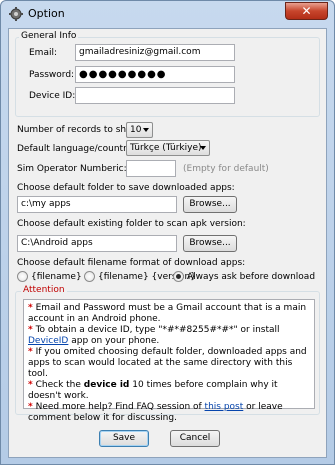 This screenshot has width=335, height=465. I want to click on scan-folder-field: C:\Android apps, so click(97, 243).